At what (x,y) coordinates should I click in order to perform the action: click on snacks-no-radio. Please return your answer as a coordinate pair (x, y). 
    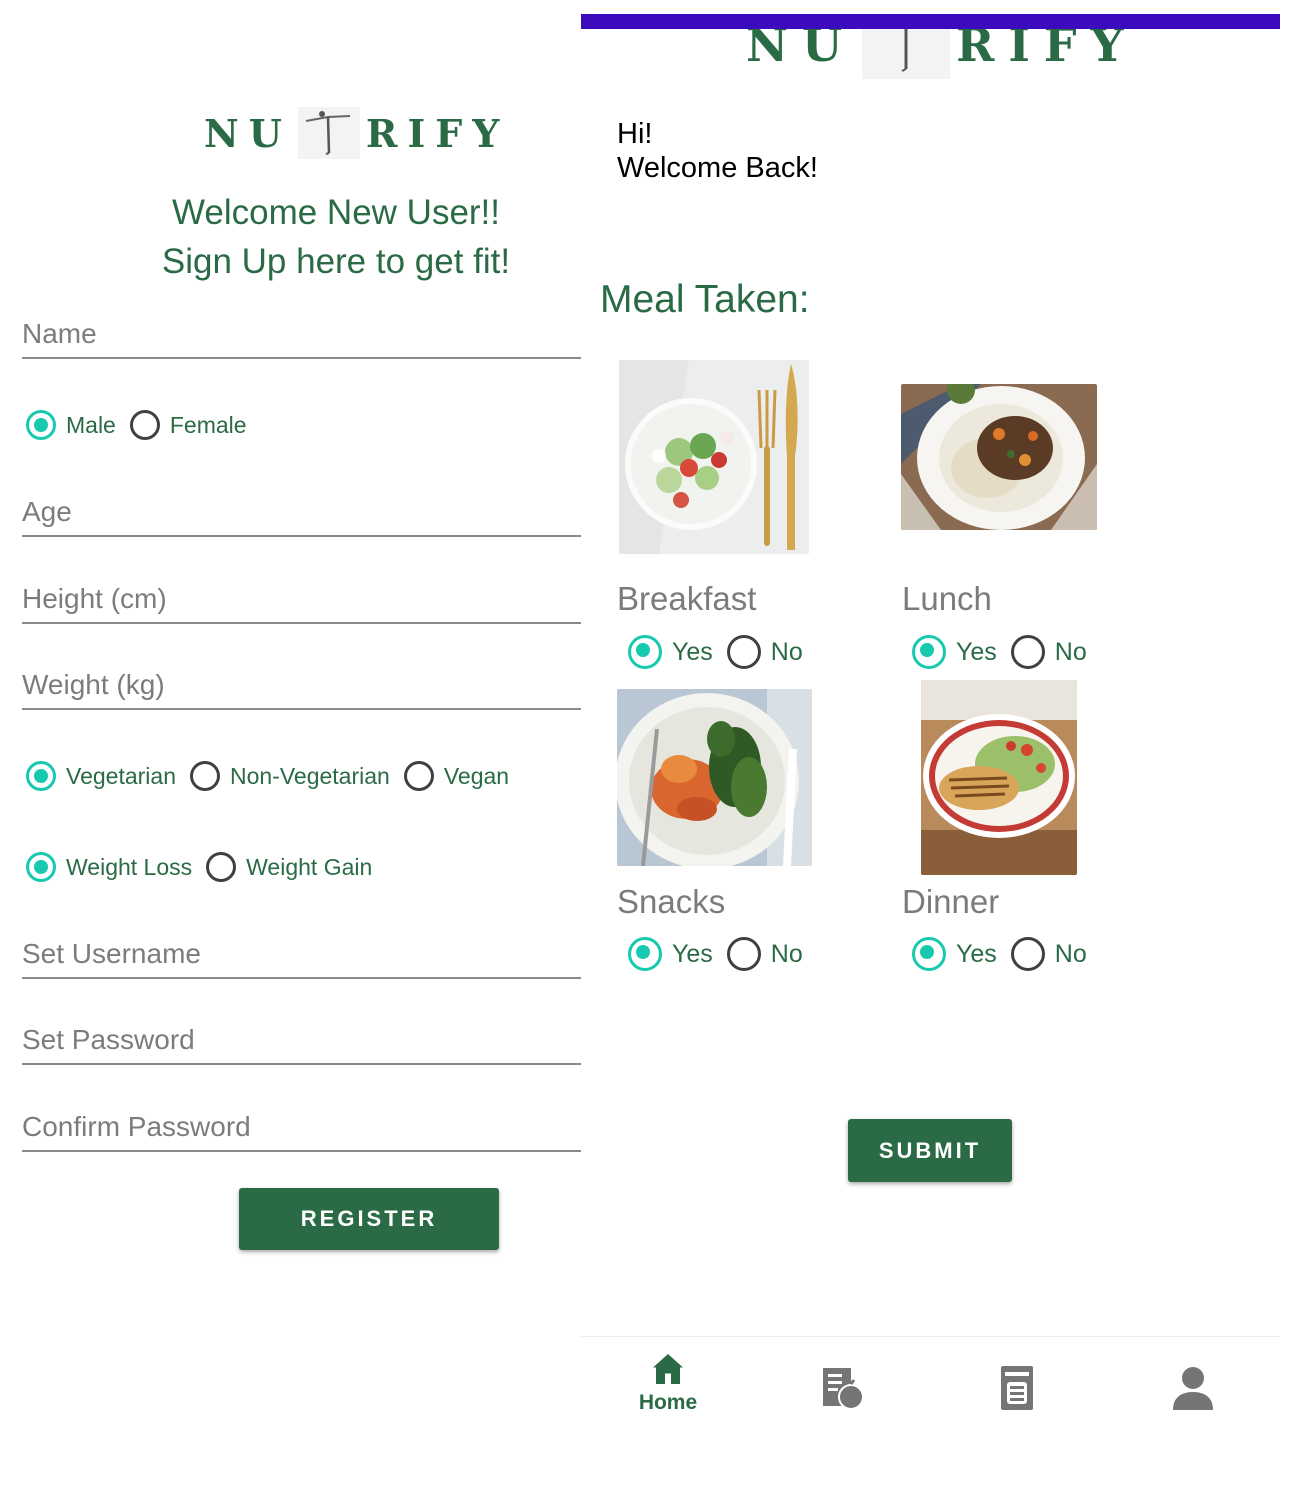
    Looking at the image, I should click on (743, 954).